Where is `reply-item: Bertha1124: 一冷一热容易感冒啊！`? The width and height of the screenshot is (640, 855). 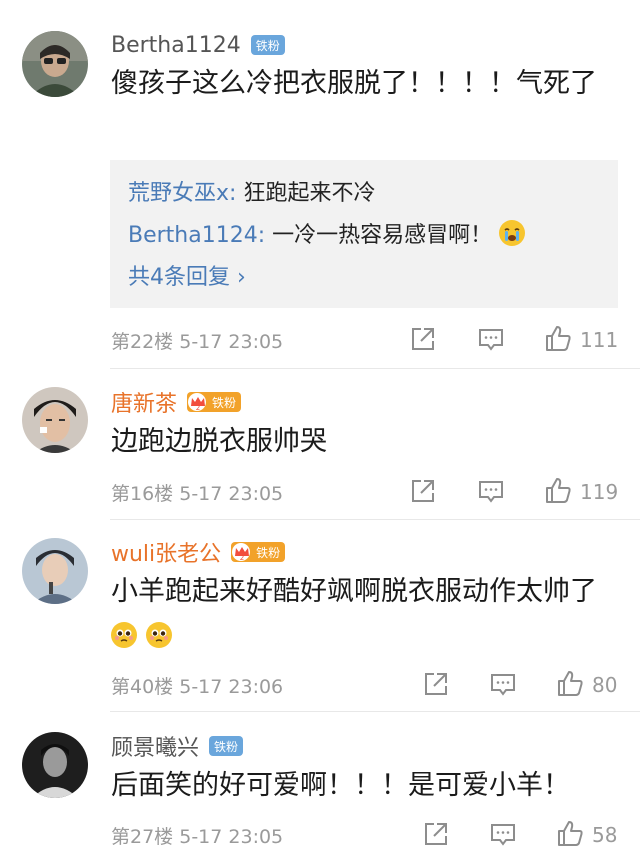
reply-item: Bertha1124: 一冷一热容易感冒啊！ is located at coordinates (327, 233).